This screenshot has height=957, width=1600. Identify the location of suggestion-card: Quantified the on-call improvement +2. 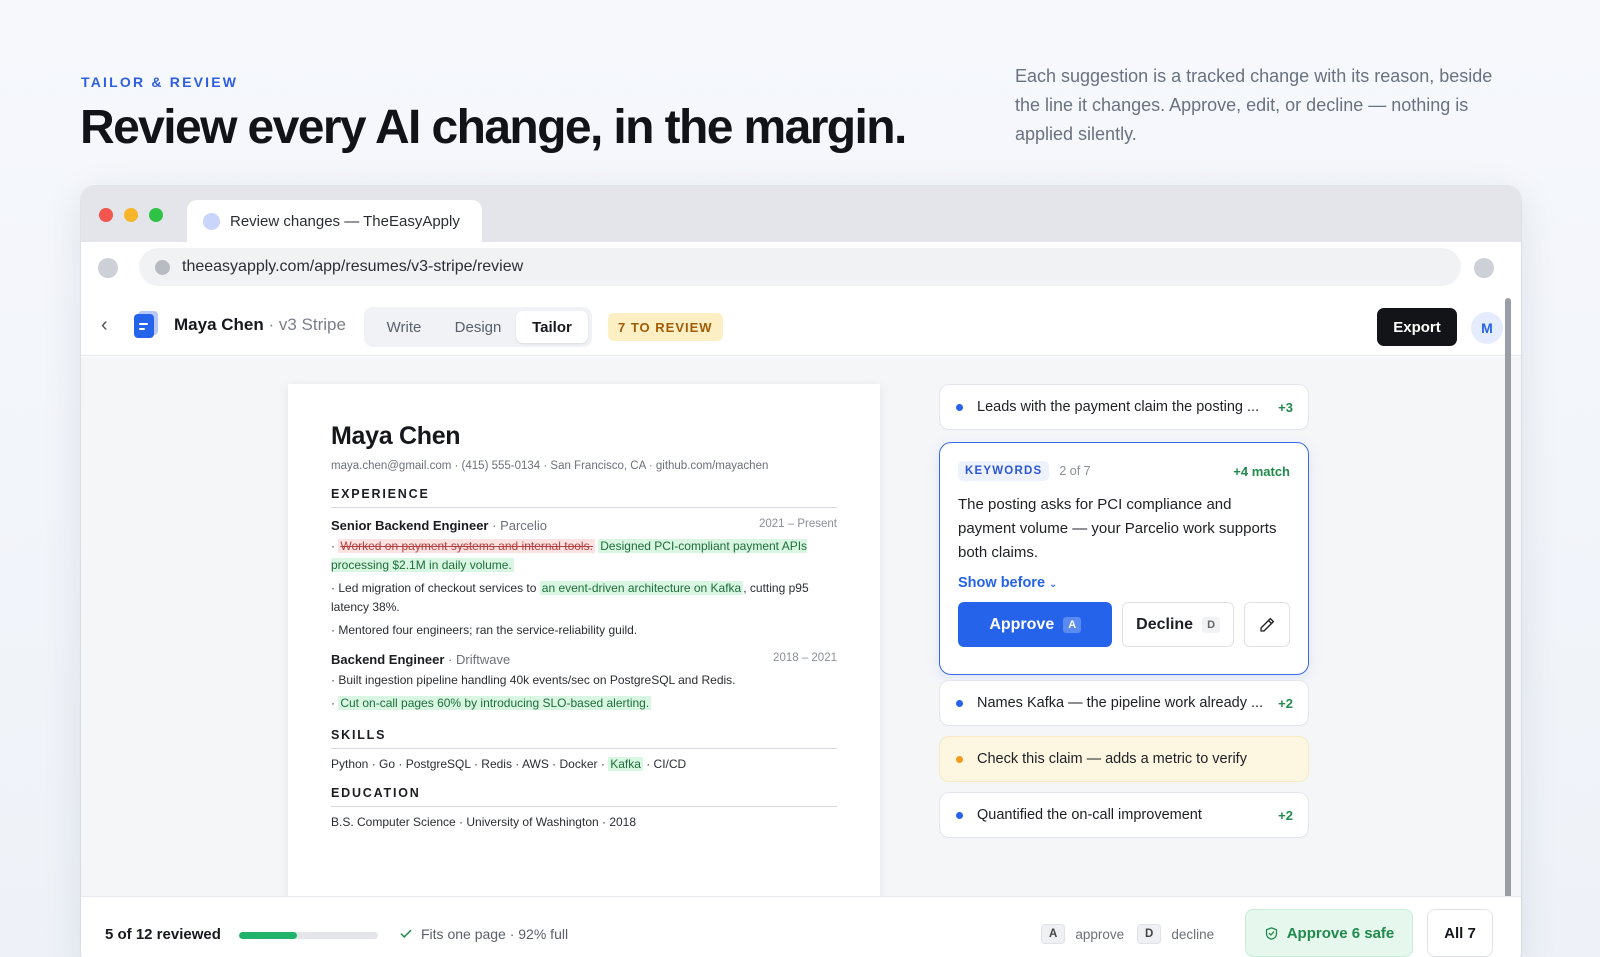
(1124, 815).